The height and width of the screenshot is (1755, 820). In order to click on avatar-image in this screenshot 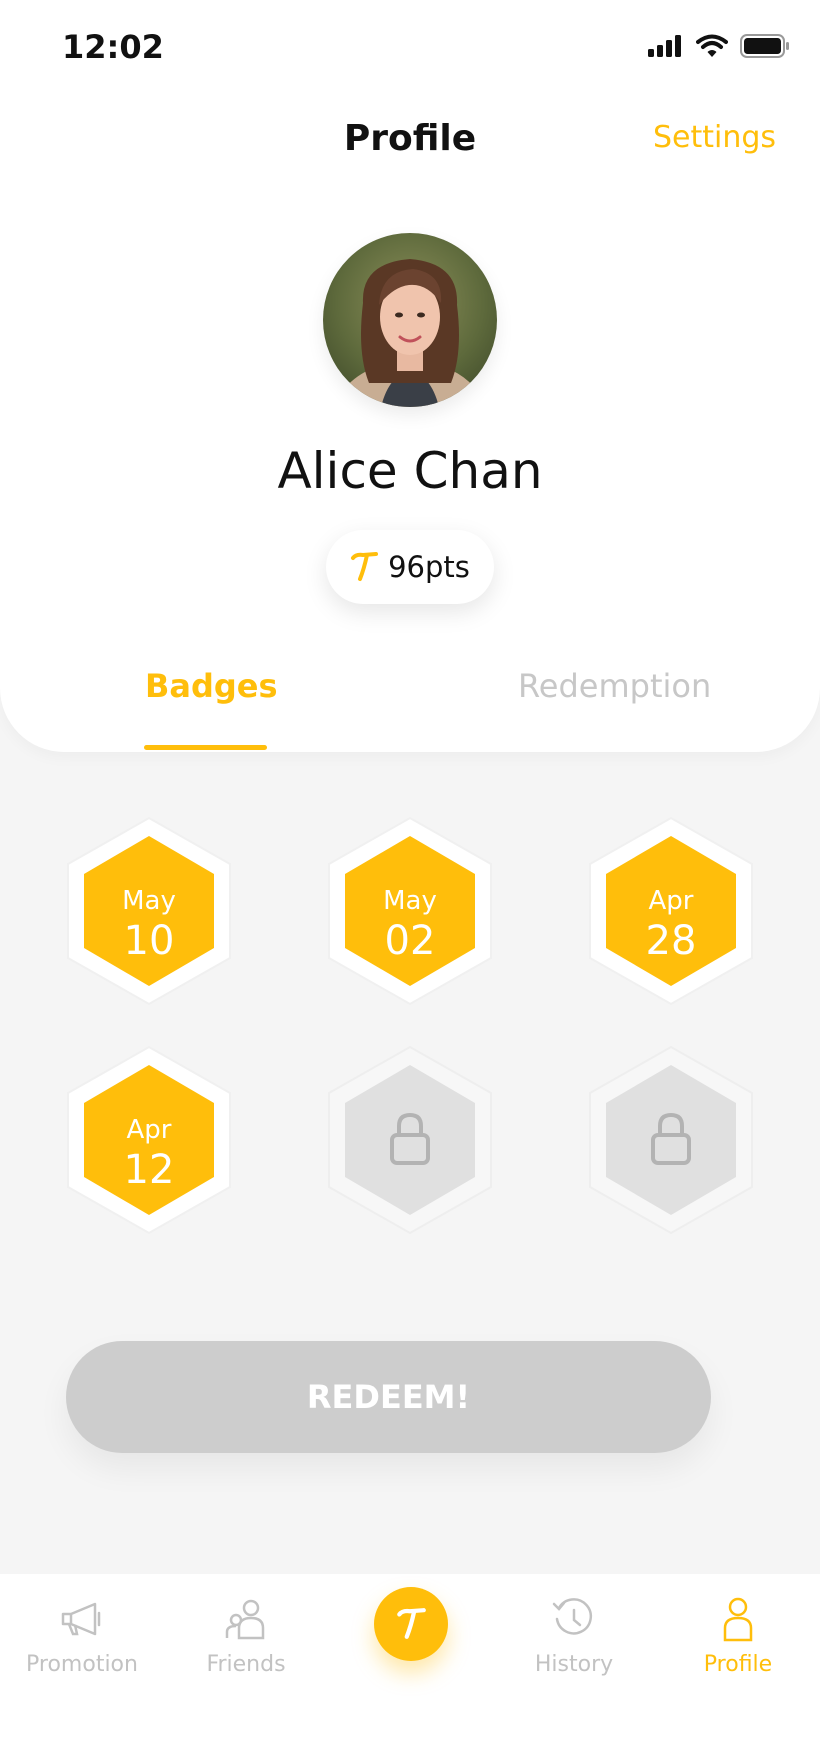, I will do `click(410, 320)`.